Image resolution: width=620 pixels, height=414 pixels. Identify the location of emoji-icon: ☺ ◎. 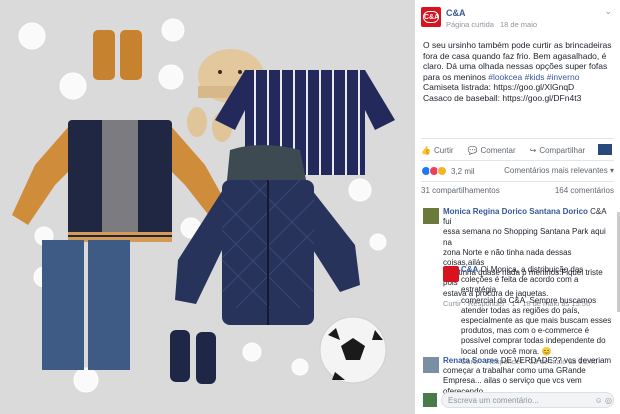
(603, 400).